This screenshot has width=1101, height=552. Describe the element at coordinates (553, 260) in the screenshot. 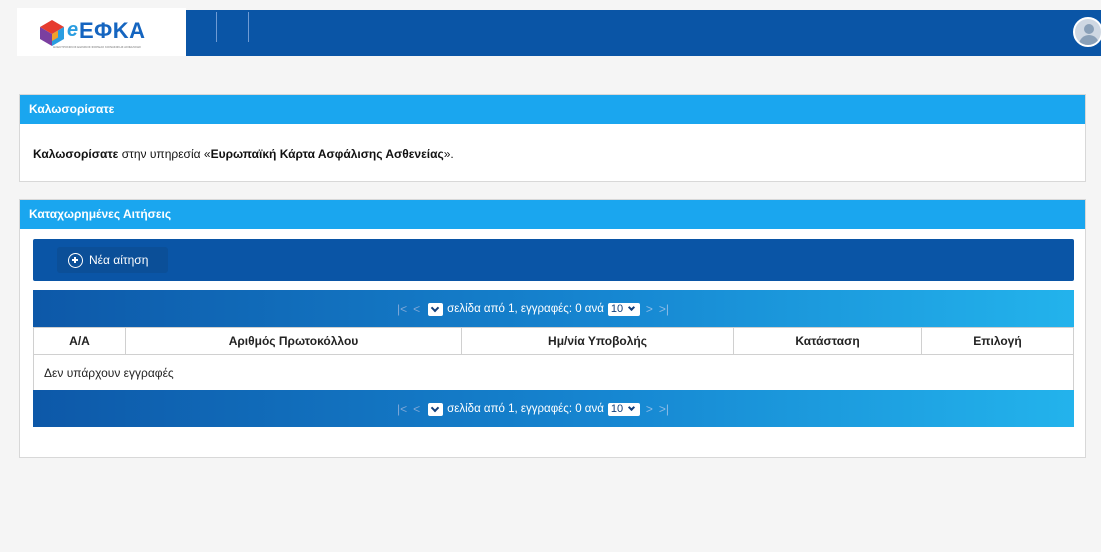

I see `applications-toolbar: Νέα αίτηση` at that location.